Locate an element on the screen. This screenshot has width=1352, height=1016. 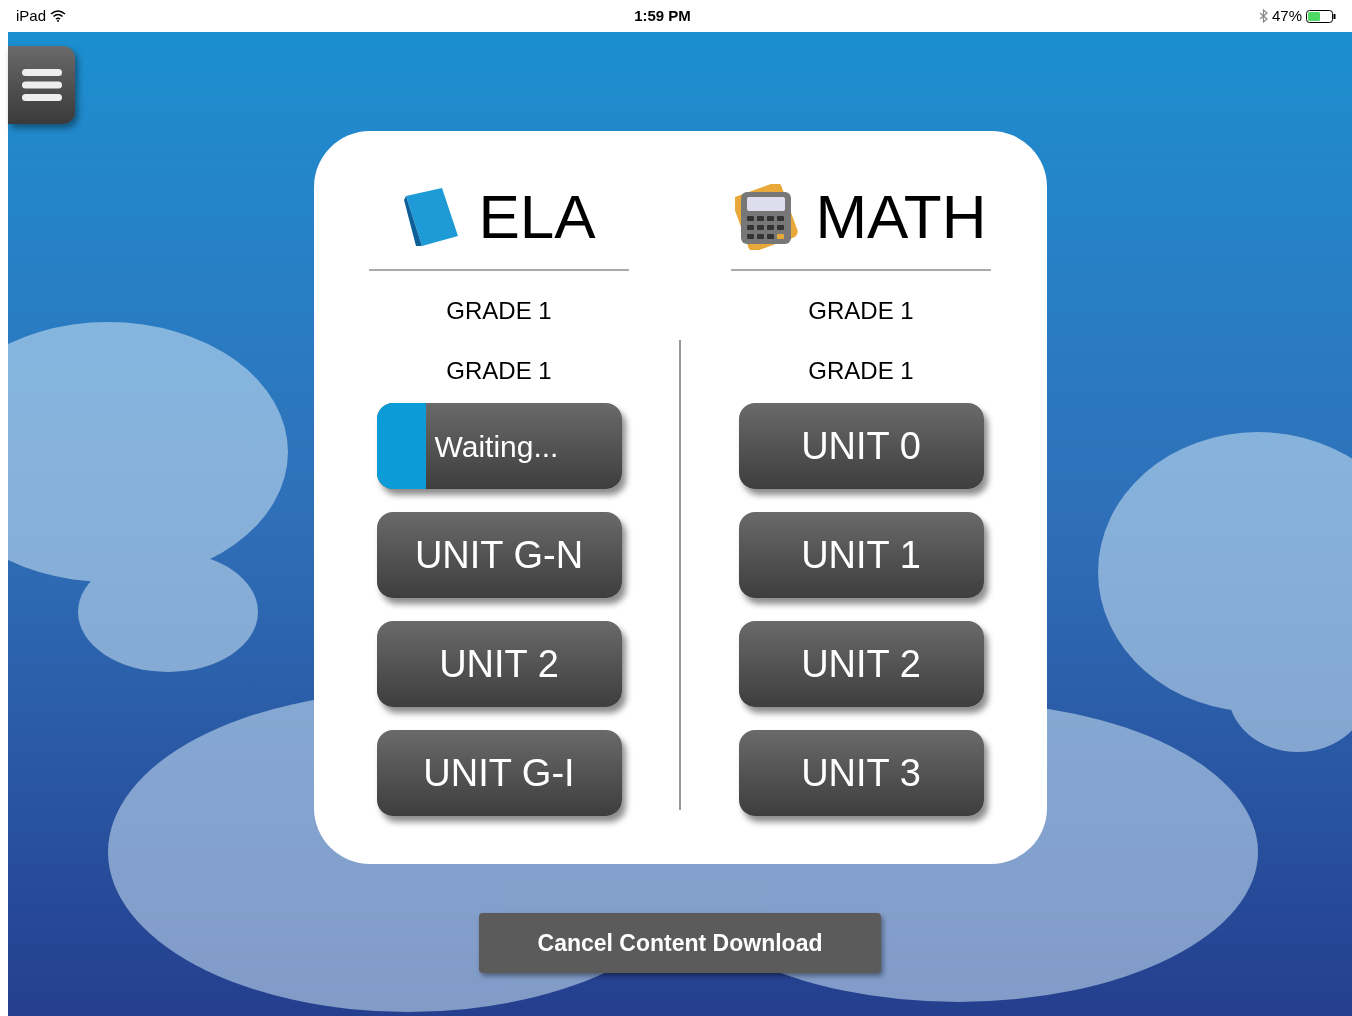
menu-button is located at coordinates (41, 85).